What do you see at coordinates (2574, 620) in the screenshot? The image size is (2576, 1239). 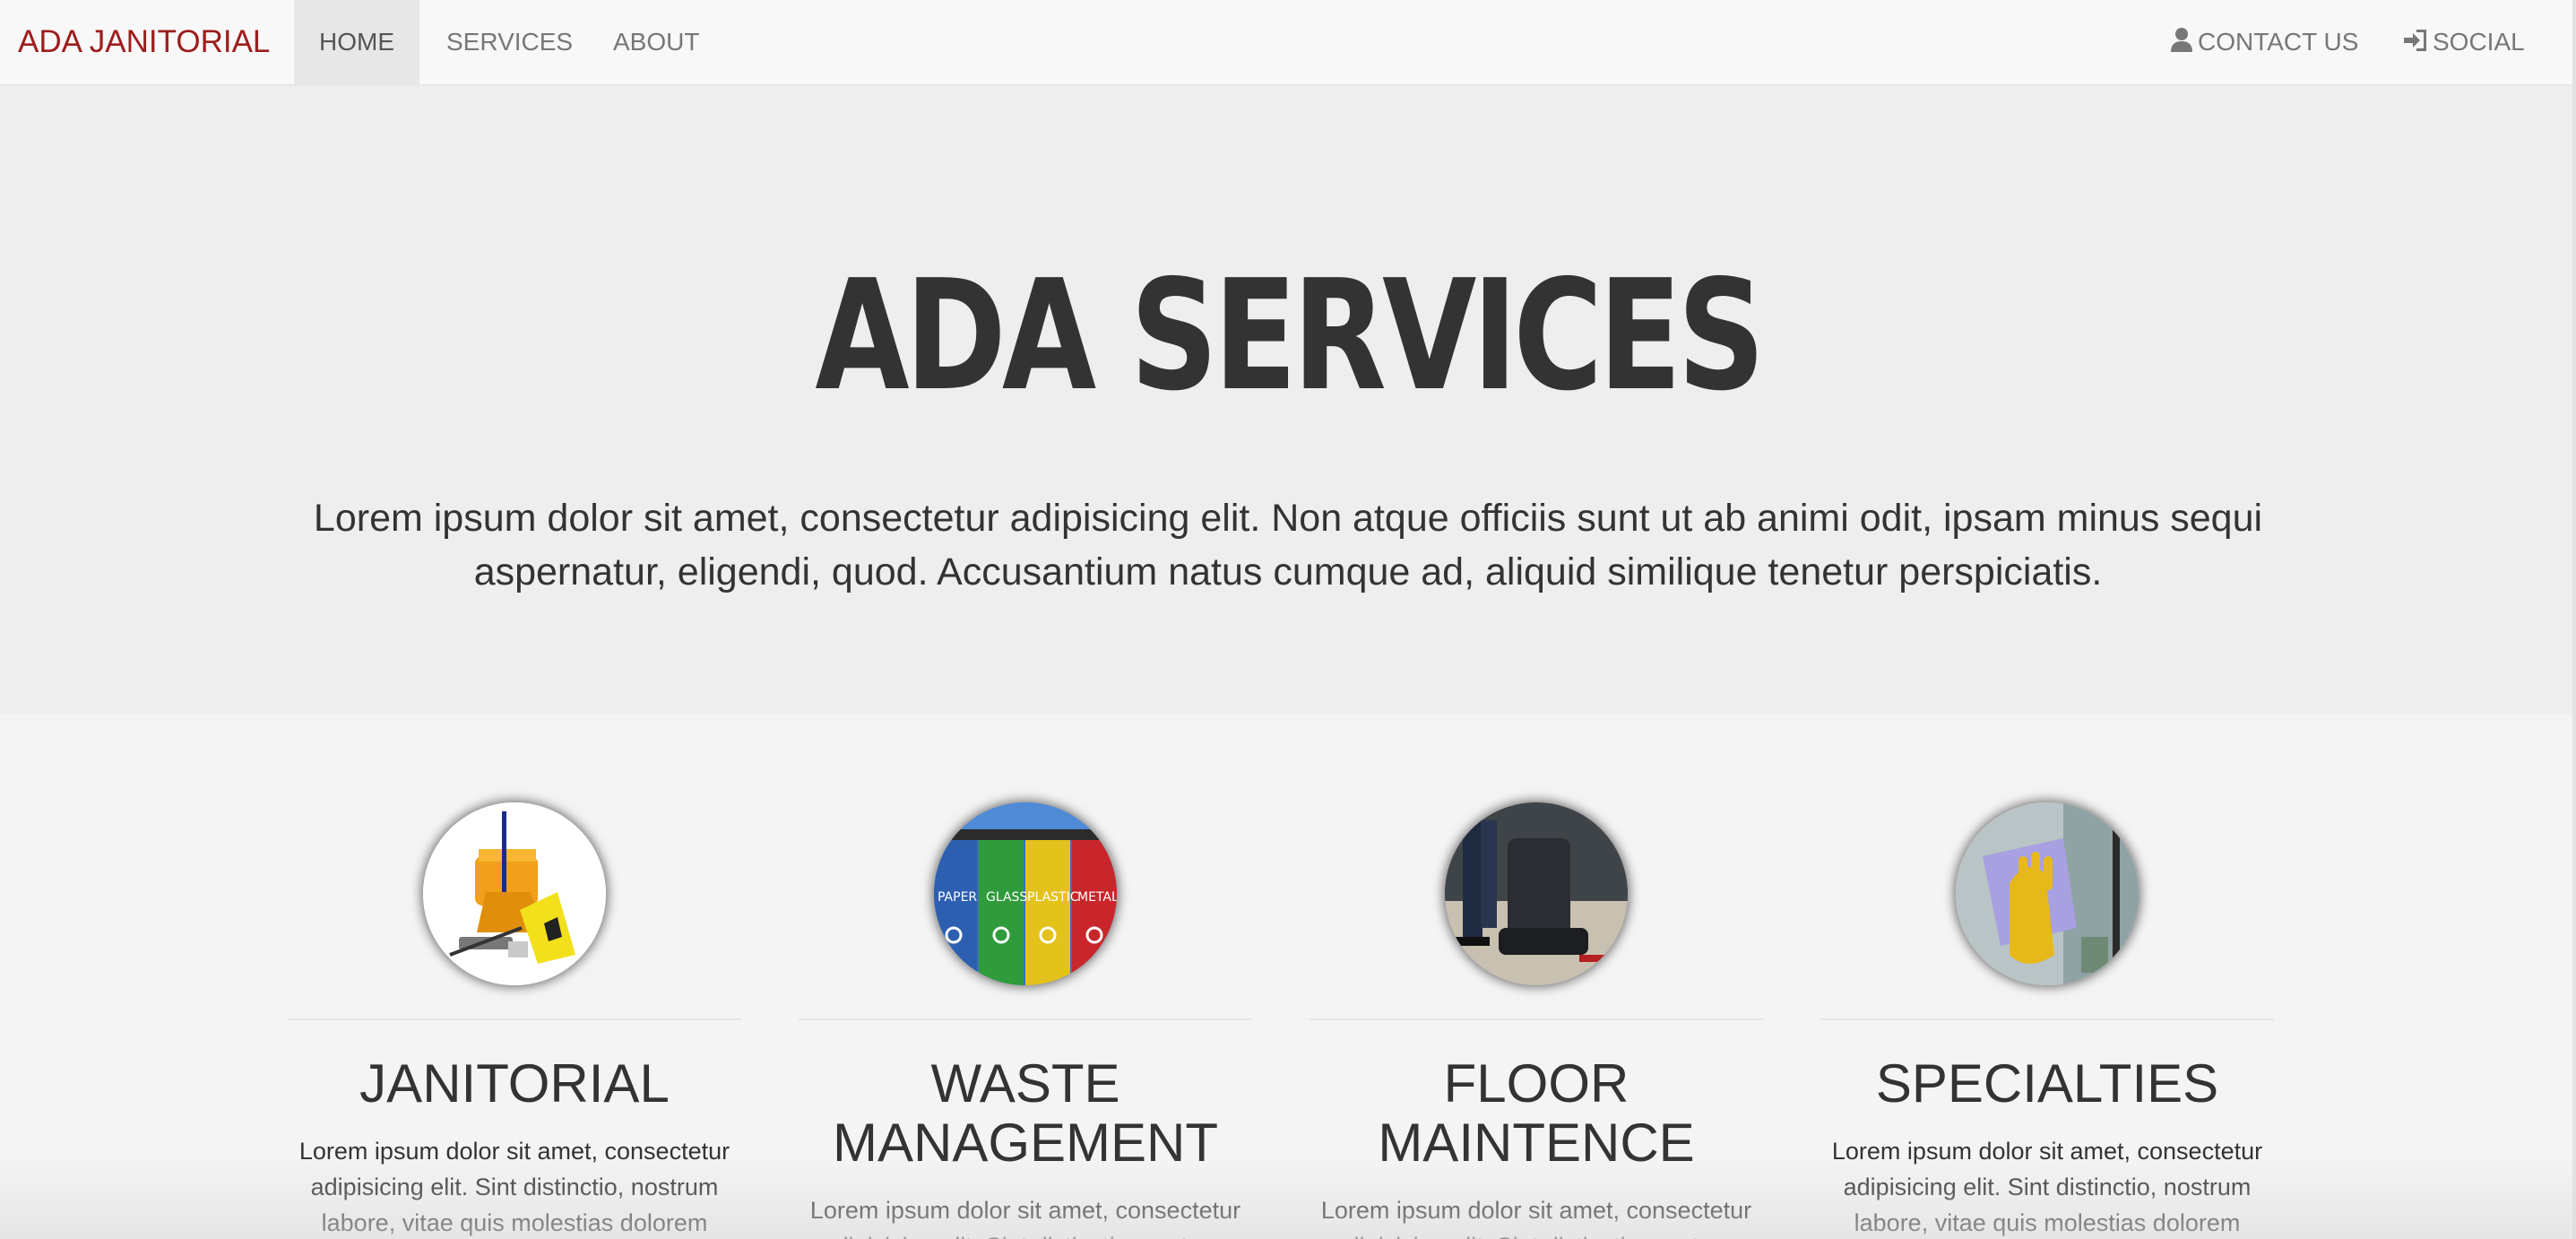 I see `scrollbar-track` at bounding box center [2574, 620].